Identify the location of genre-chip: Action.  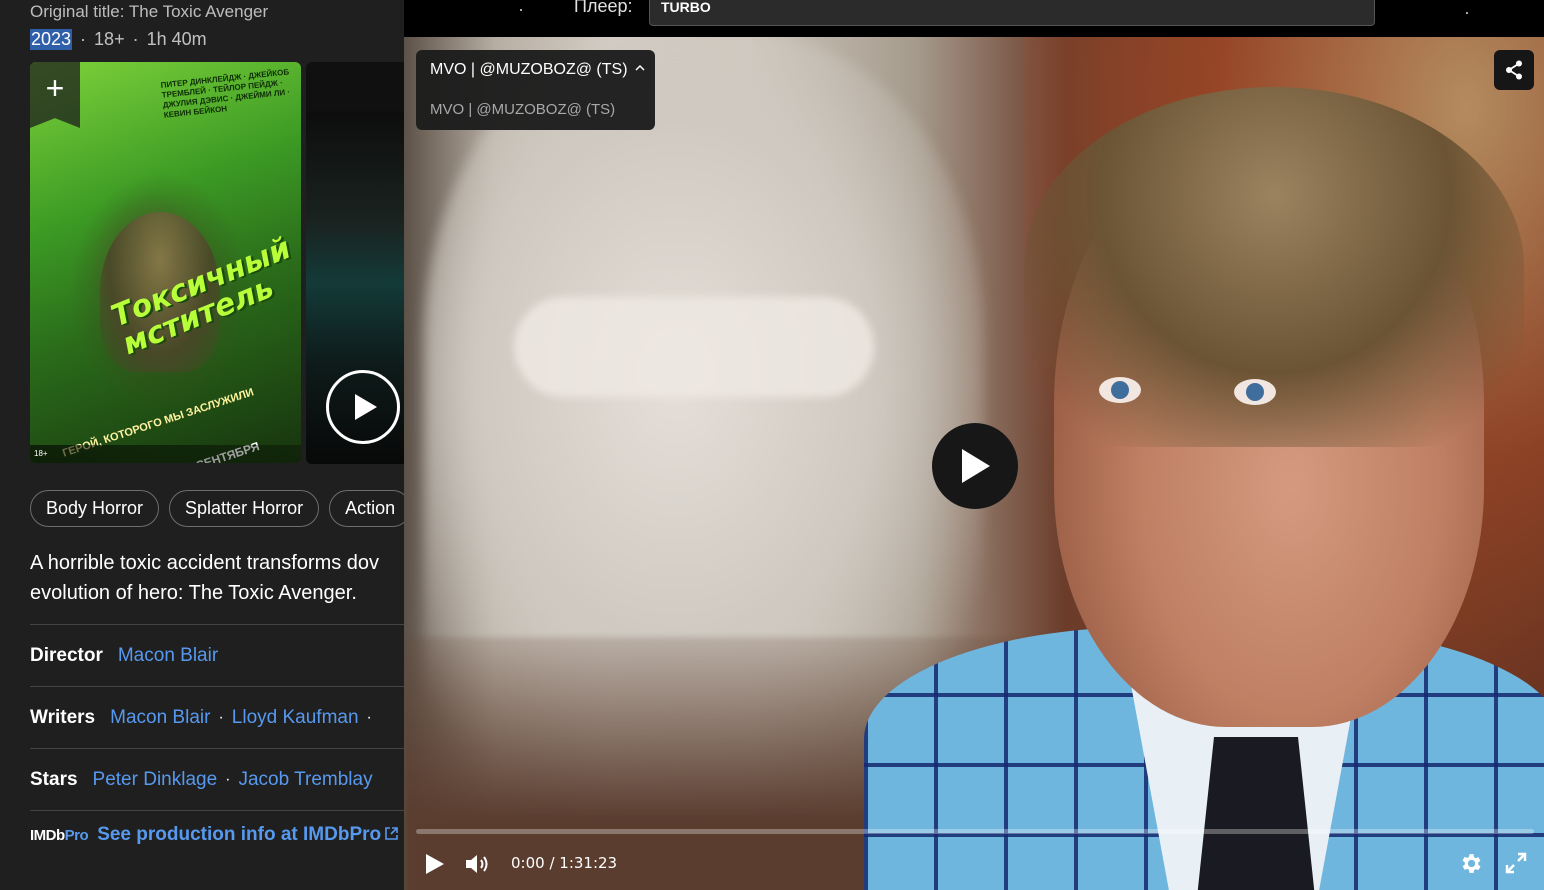
(366, 508).